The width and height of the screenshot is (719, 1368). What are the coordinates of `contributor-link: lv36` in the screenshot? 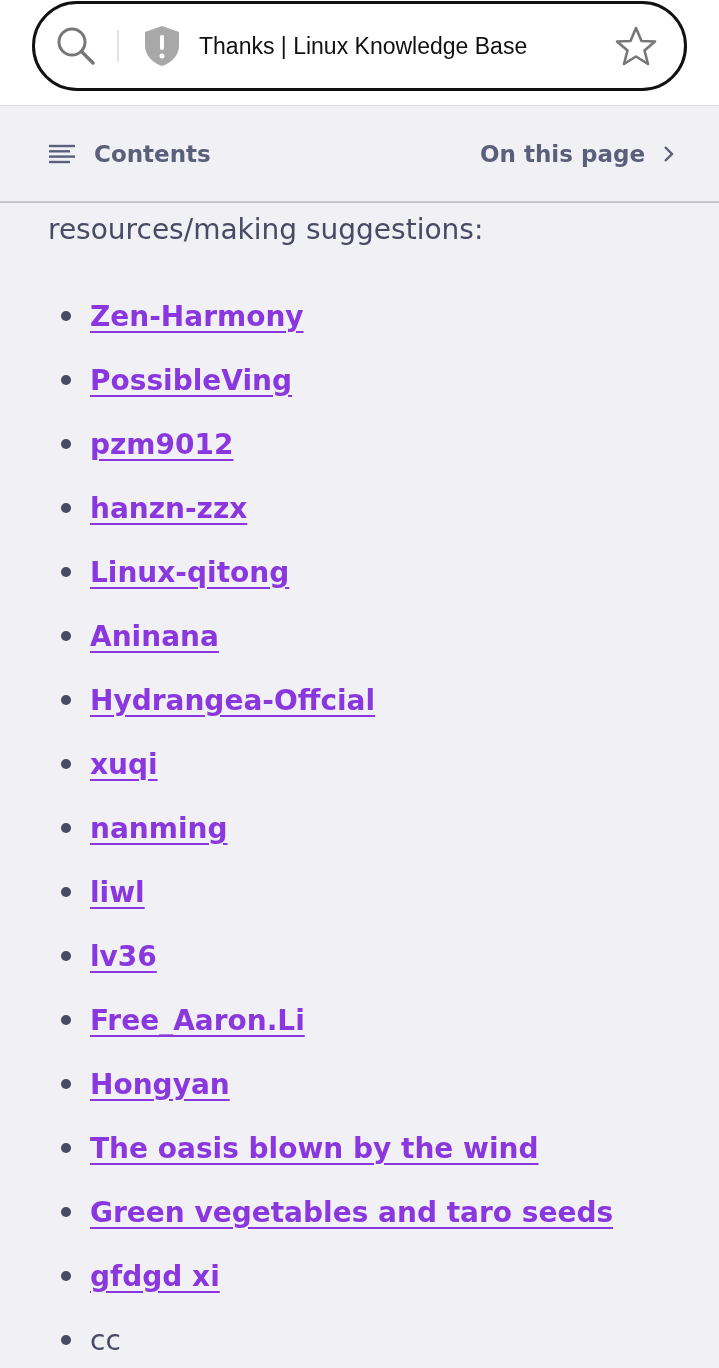 It's located at (123, 956).